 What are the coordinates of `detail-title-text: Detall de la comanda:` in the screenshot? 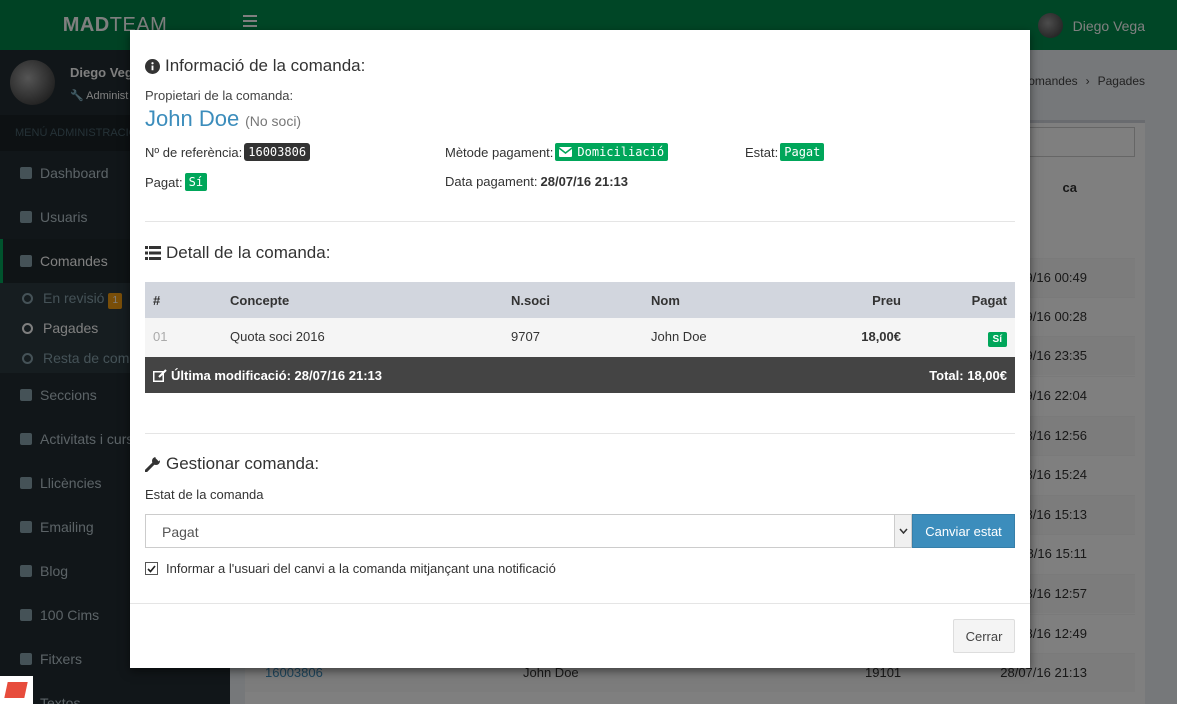 It's located at (248, 252).